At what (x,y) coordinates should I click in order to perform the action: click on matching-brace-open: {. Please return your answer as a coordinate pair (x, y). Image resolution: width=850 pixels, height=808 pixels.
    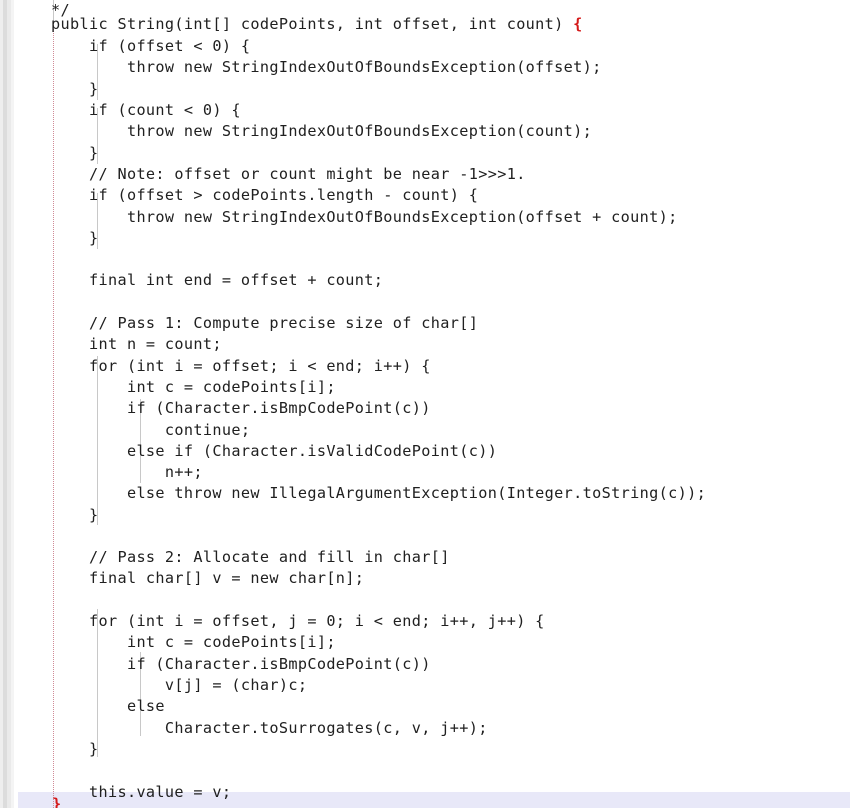
    Looking at the image, I should click on (578, 24).